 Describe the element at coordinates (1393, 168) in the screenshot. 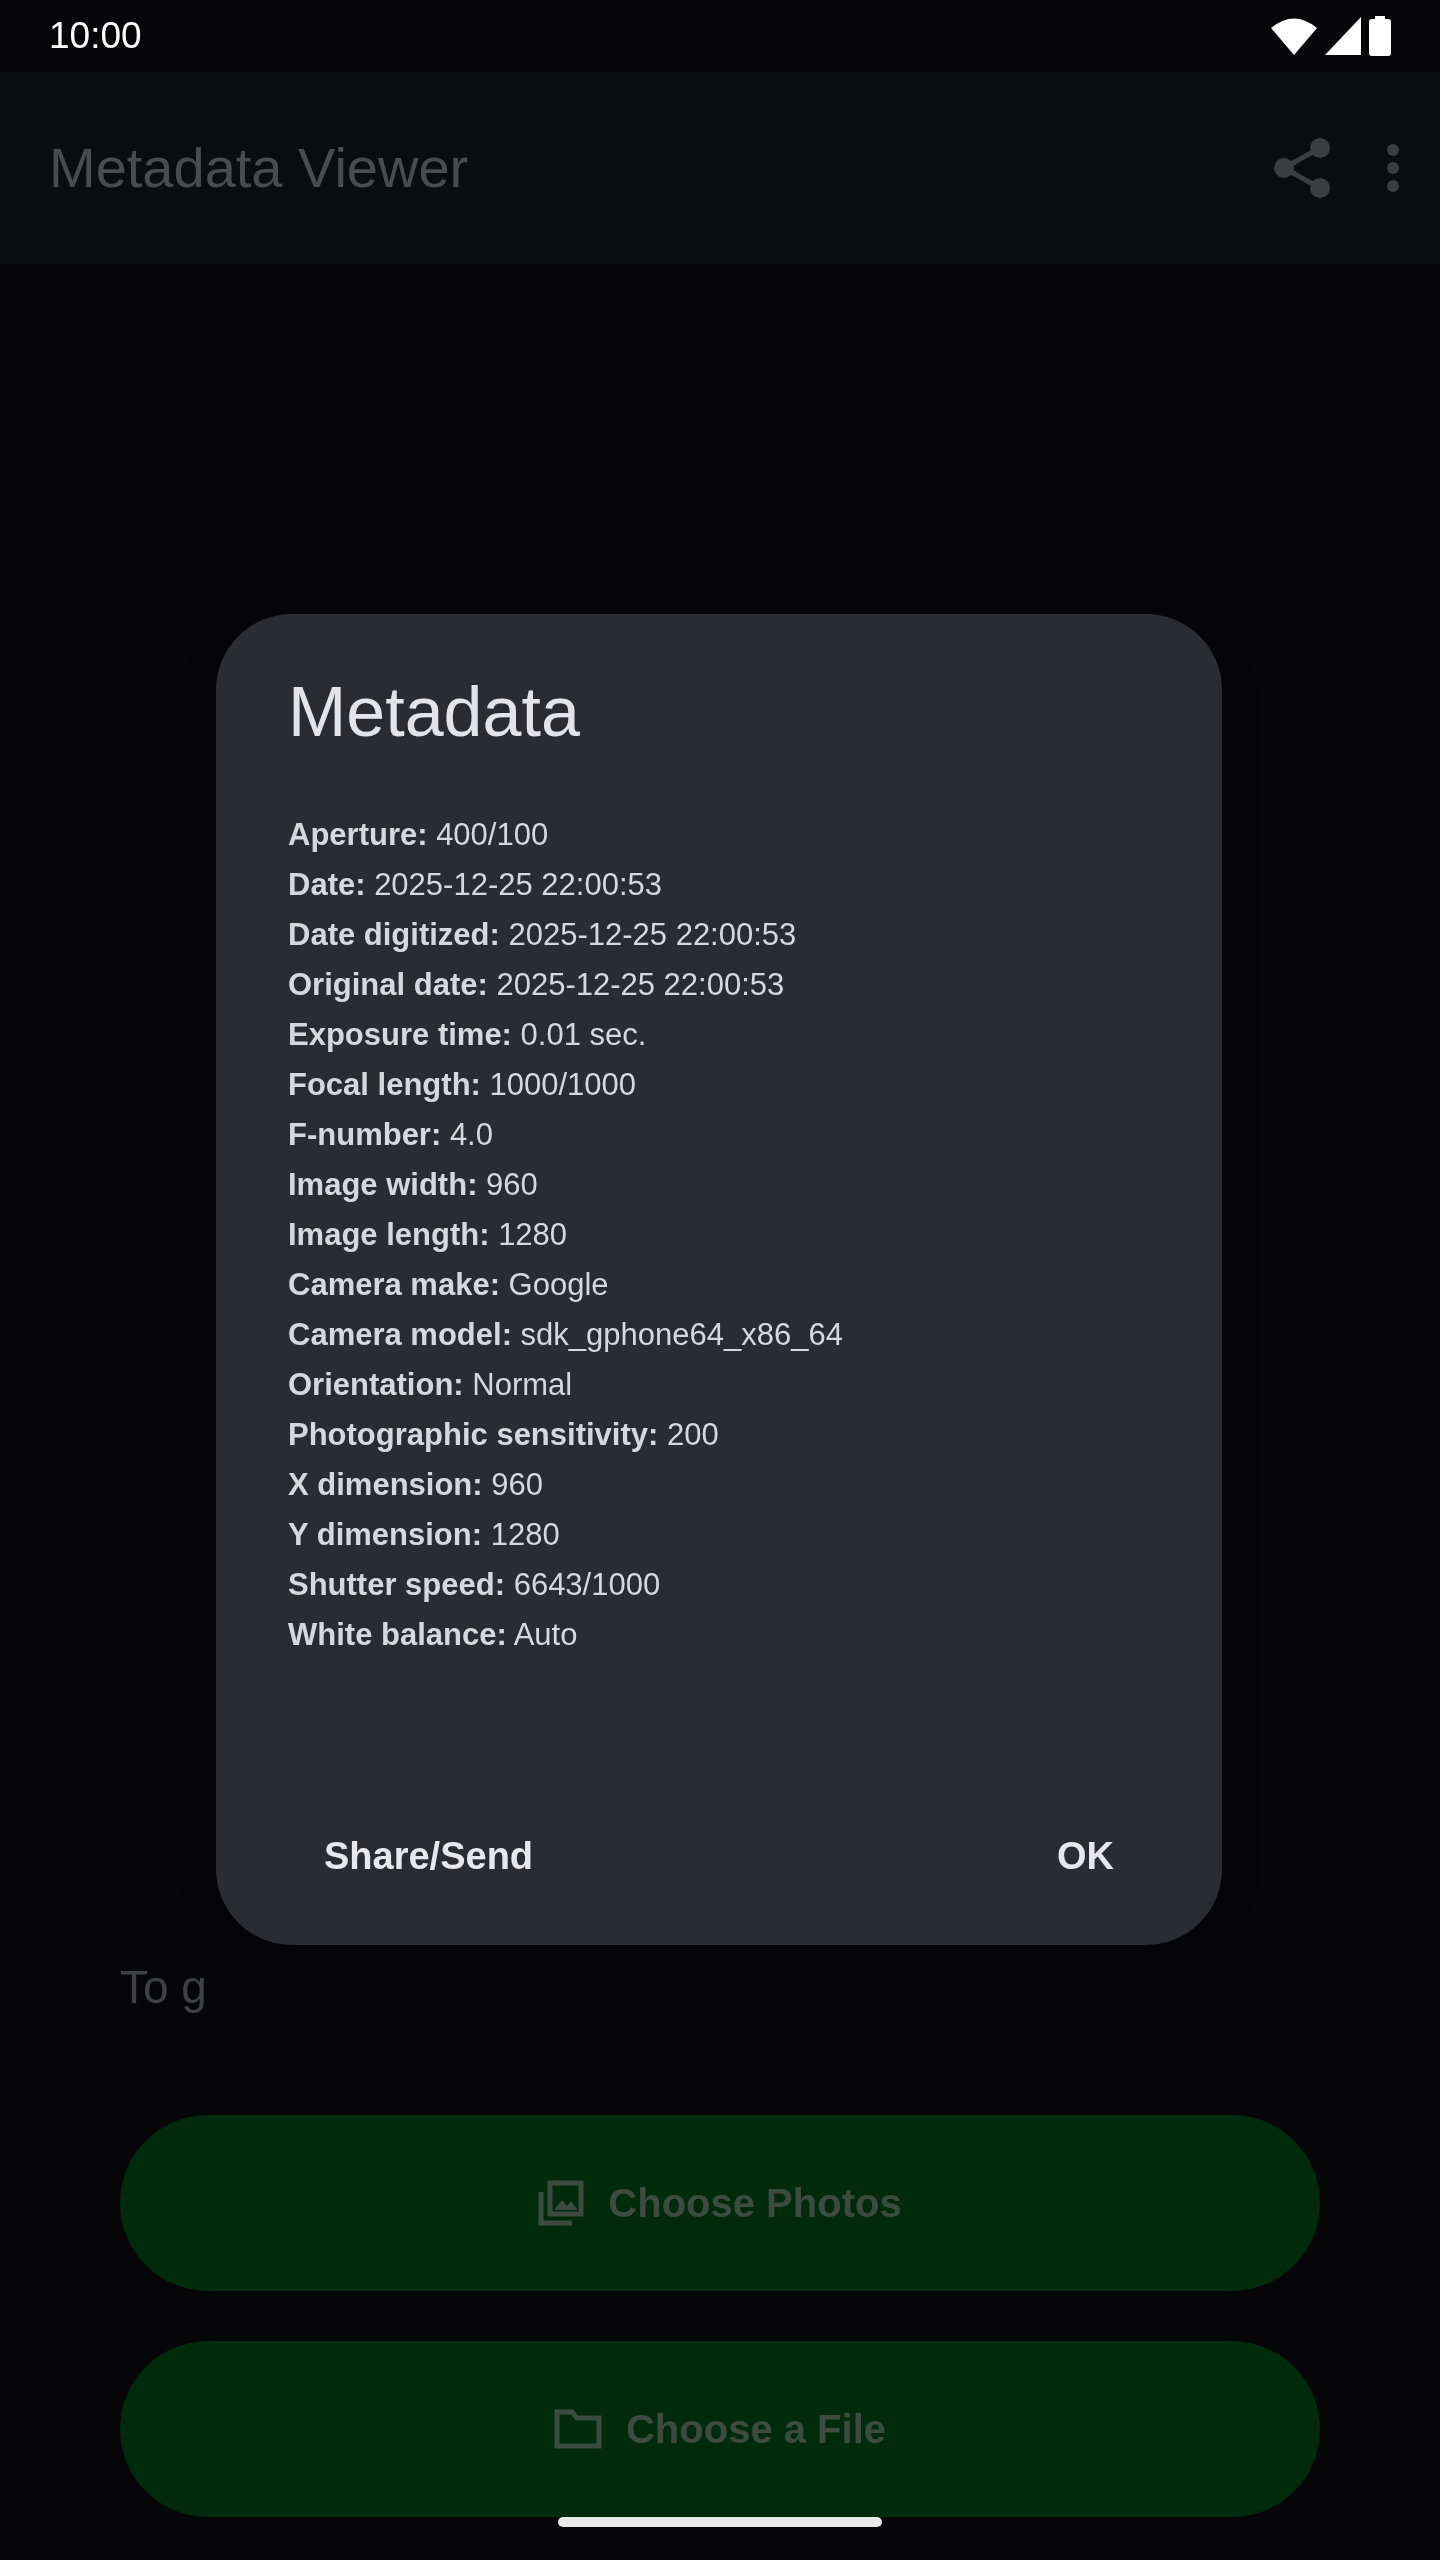

I see `more-options-icon` at that location.